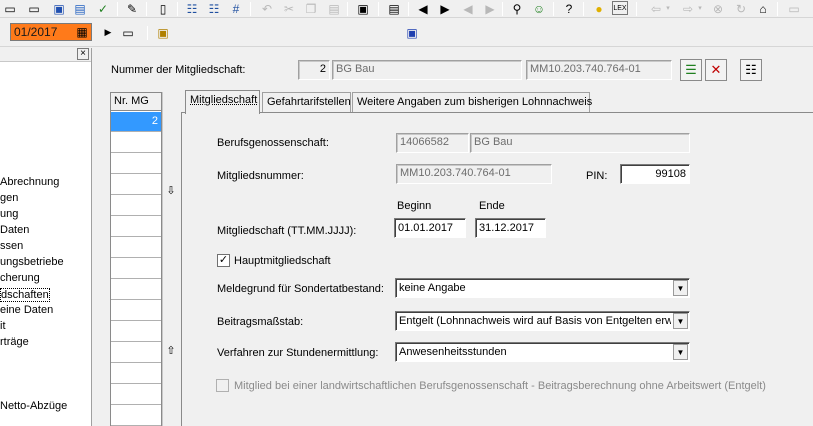  I want to click on membership-list: Nr. MG 2, so click(136, 259).